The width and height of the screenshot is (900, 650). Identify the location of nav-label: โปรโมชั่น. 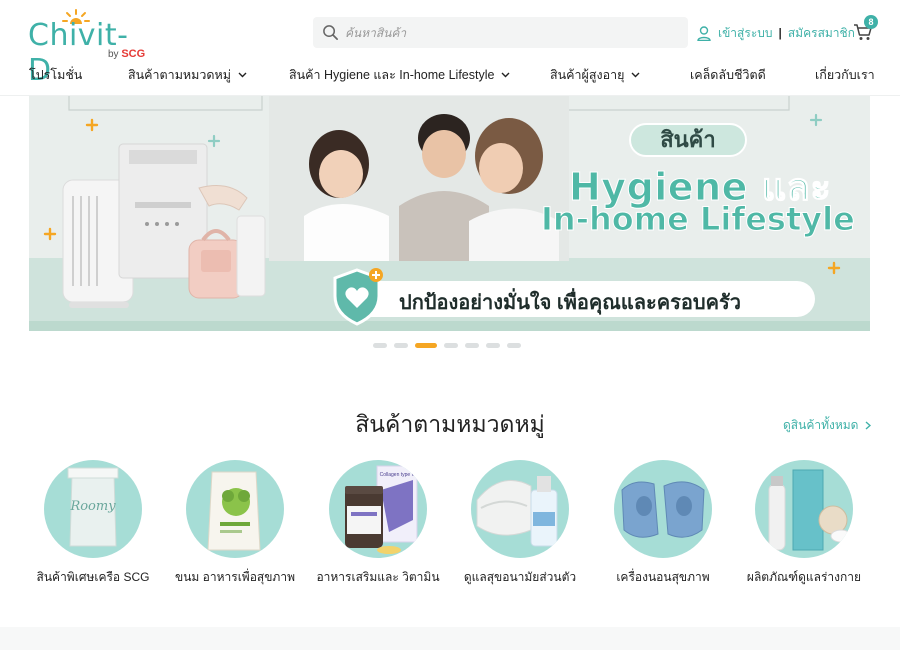
(56, 75).